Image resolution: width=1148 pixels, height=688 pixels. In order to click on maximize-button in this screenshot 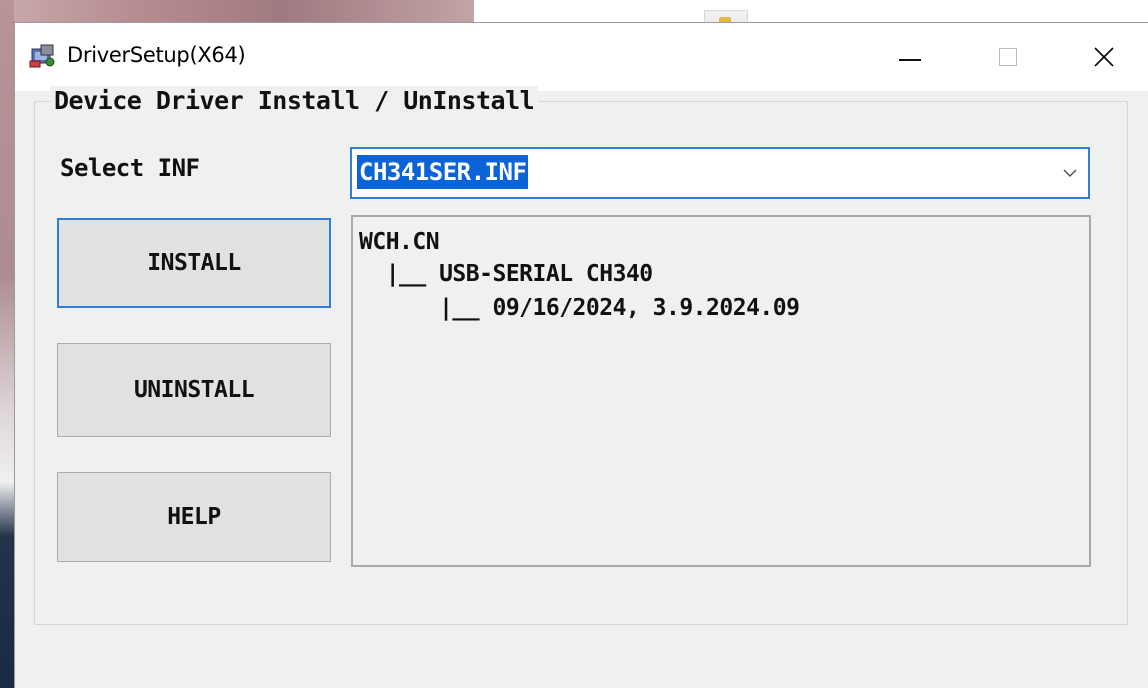, I will do `click(1008, 57)`.